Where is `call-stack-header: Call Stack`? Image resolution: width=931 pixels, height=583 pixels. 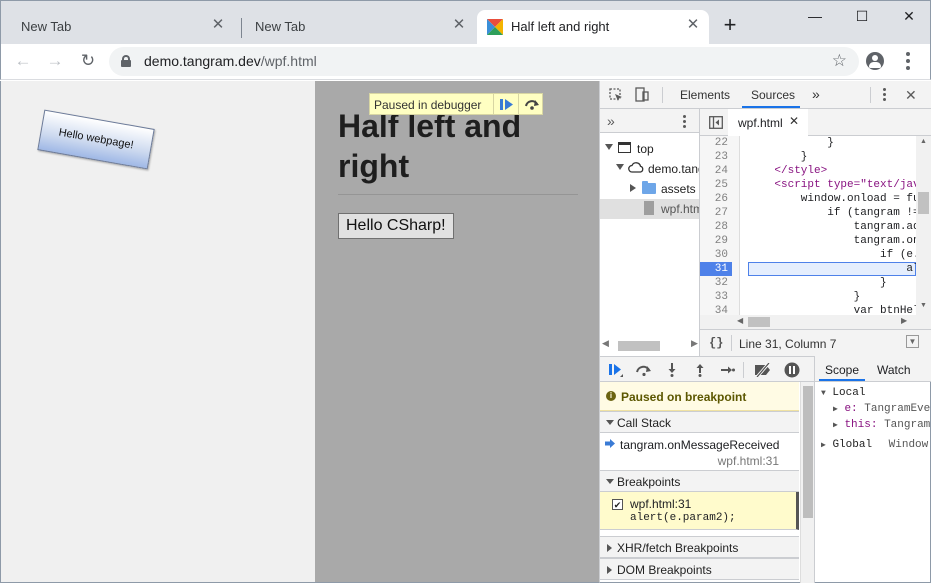 call-stack-header: Call Stack is located at coordinates (699, 422).